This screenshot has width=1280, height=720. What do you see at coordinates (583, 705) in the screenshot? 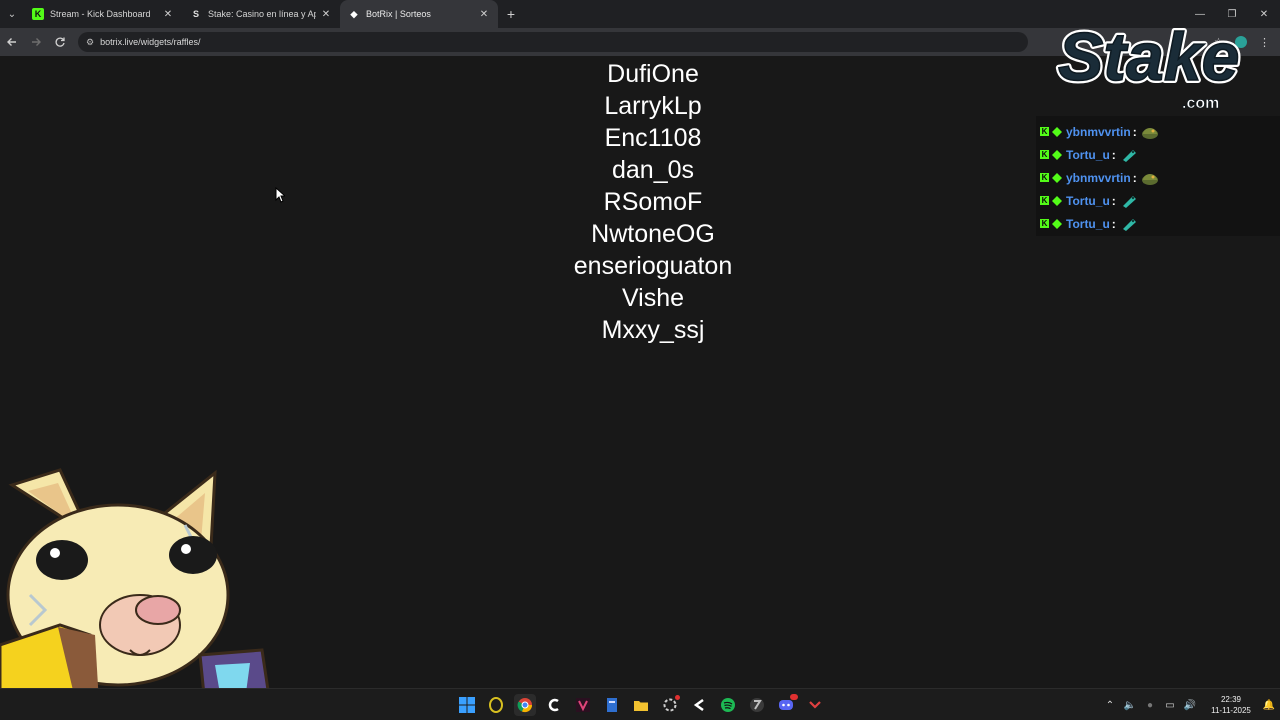
I see `media-app-icon` at bounding box center [583, 705].